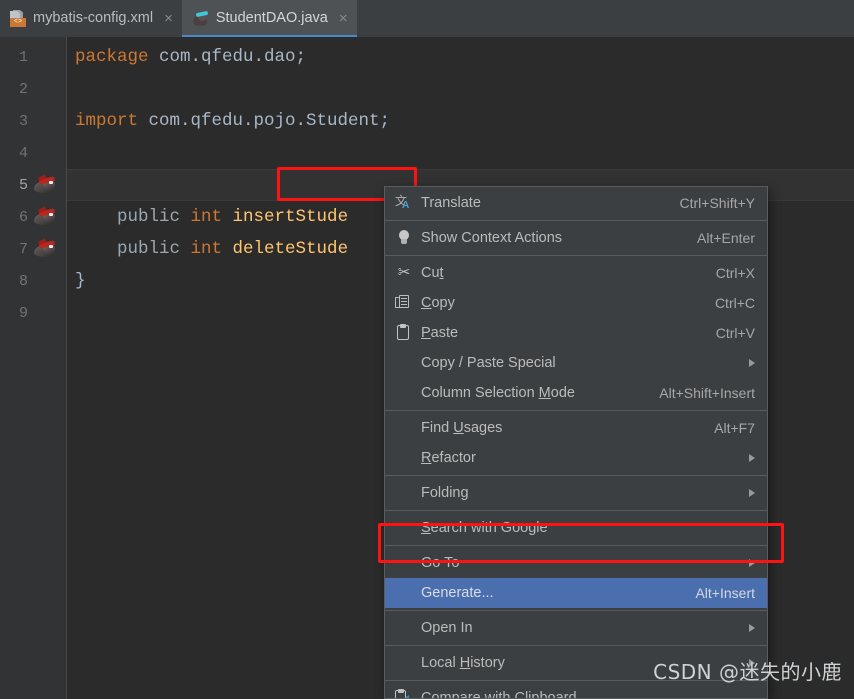  I want to click on code-token: public, so click(133, 249).